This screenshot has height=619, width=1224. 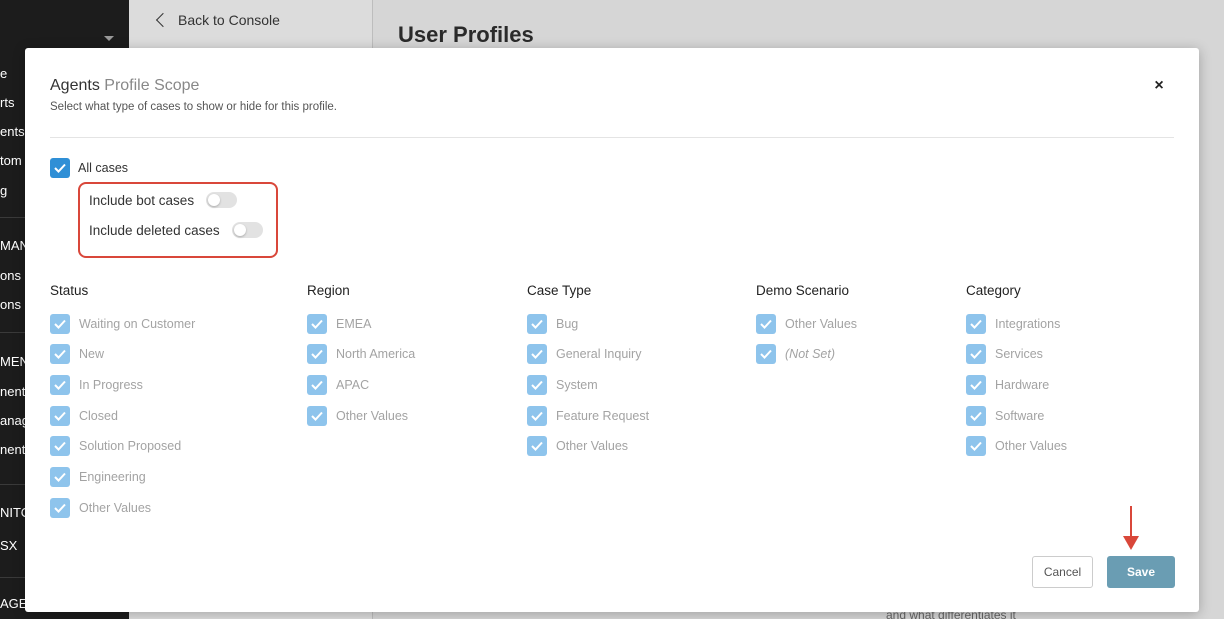 What do you see at coordinates (466, 34) in the screenshot?
I see `page-title: User Profiles` at bounding box center [466, 34].